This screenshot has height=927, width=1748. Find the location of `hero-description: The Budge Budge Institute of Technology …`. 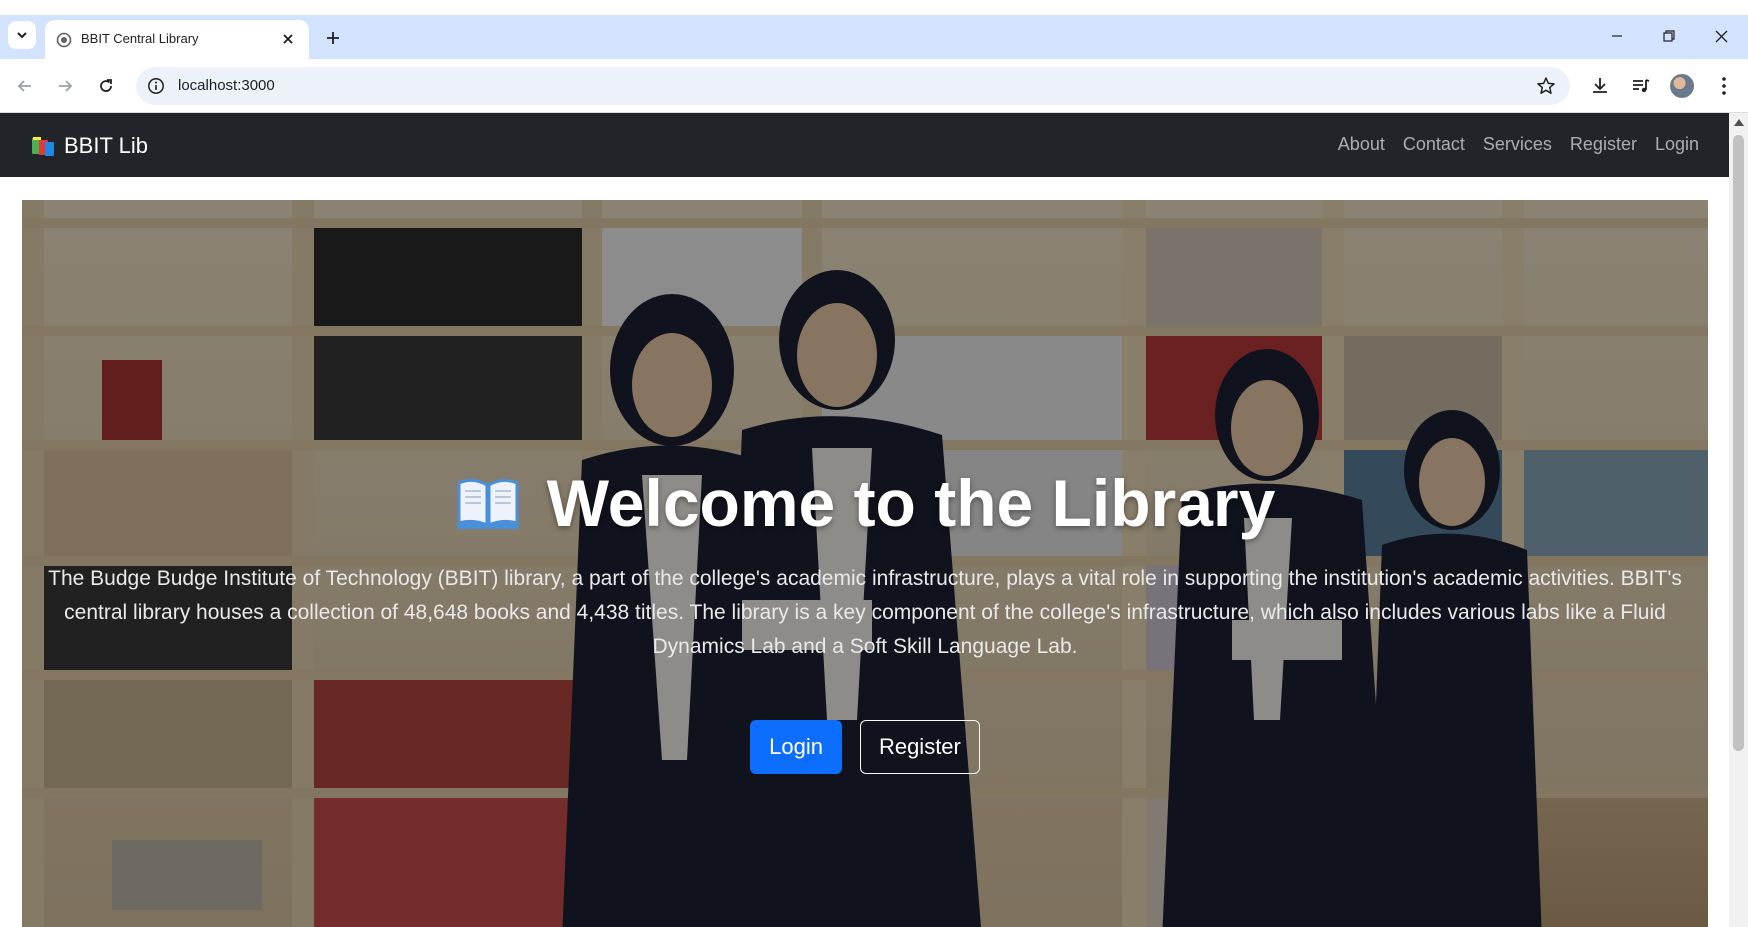

hero-description: The Budge Budge Institute of Technology … is located at coordinates (865, 612).